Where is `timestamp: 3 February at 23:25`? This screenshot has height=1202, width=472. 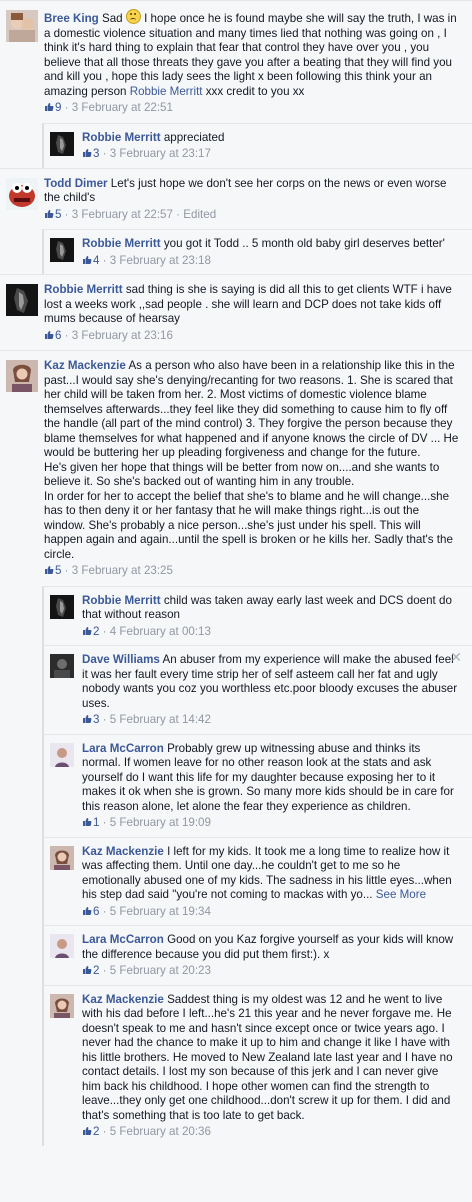 timestamp: 3 February at 23:25 is located at coordinates (122, 570).